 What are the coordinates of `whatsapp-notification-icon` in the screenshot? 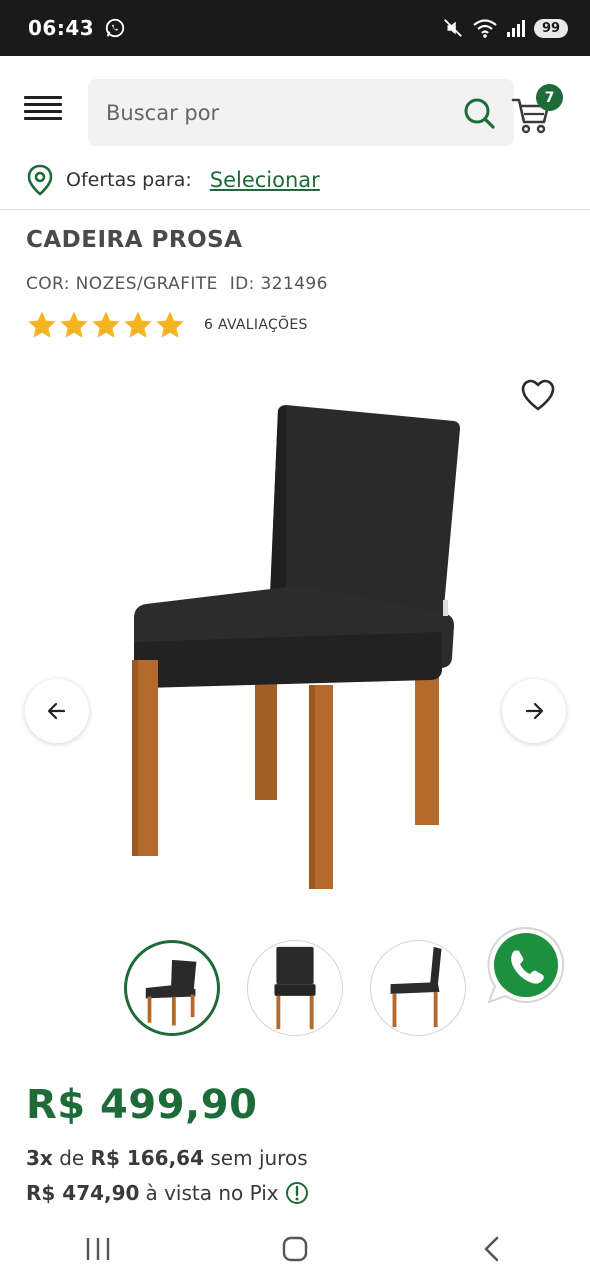 It's located at (115, 28).